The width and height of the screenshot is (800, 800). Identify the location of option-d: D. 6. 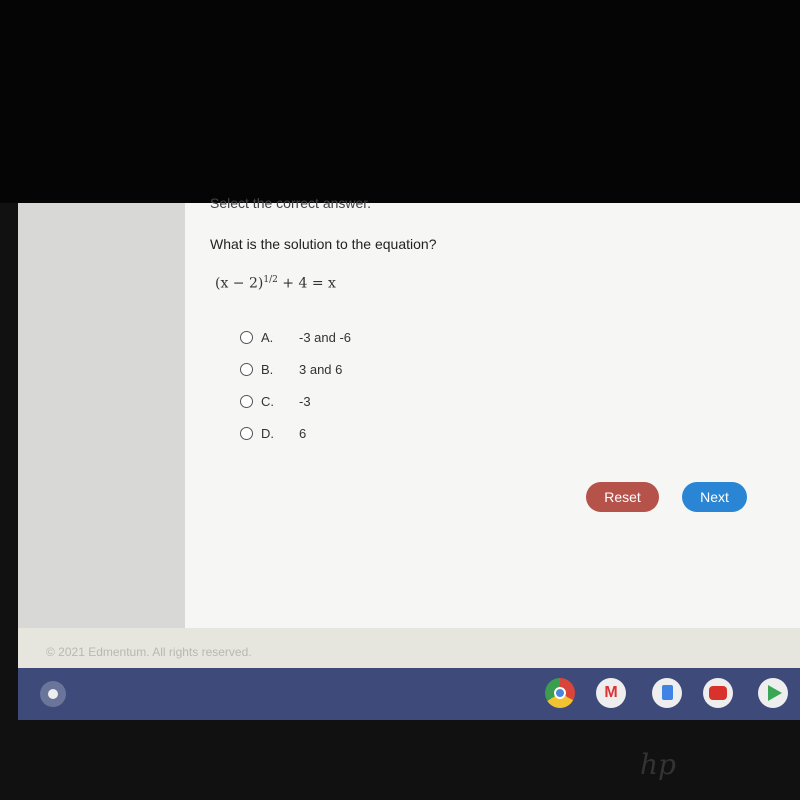
(273, 433).